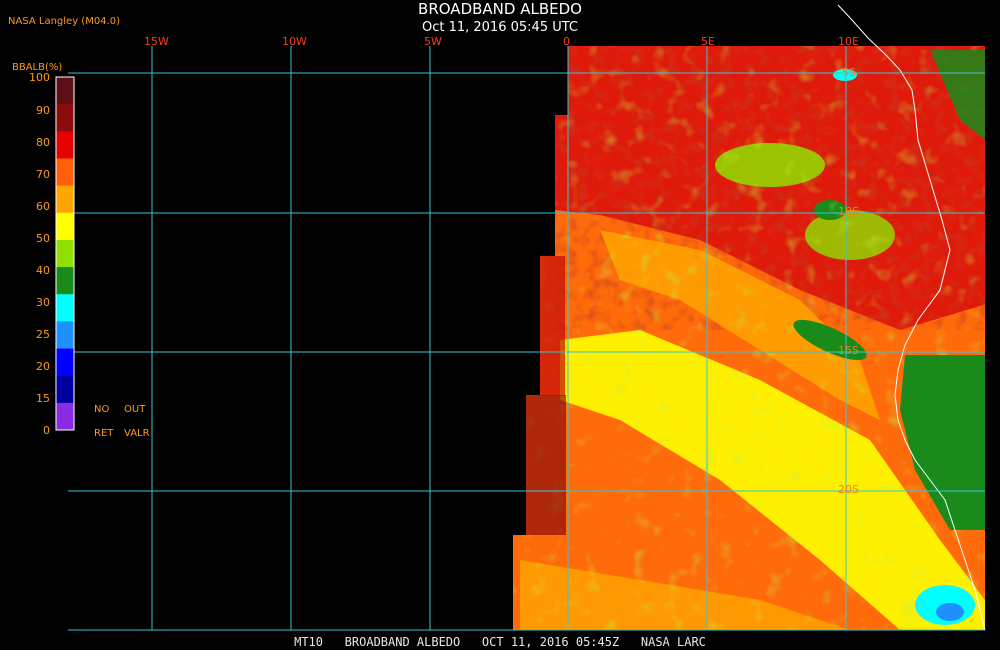 This screenshot has width=1000, height=650. What do you see at coordinates (848, 489) in the screenshot?
I see `latitude-label: 20S` at bounding box center [848, 489].